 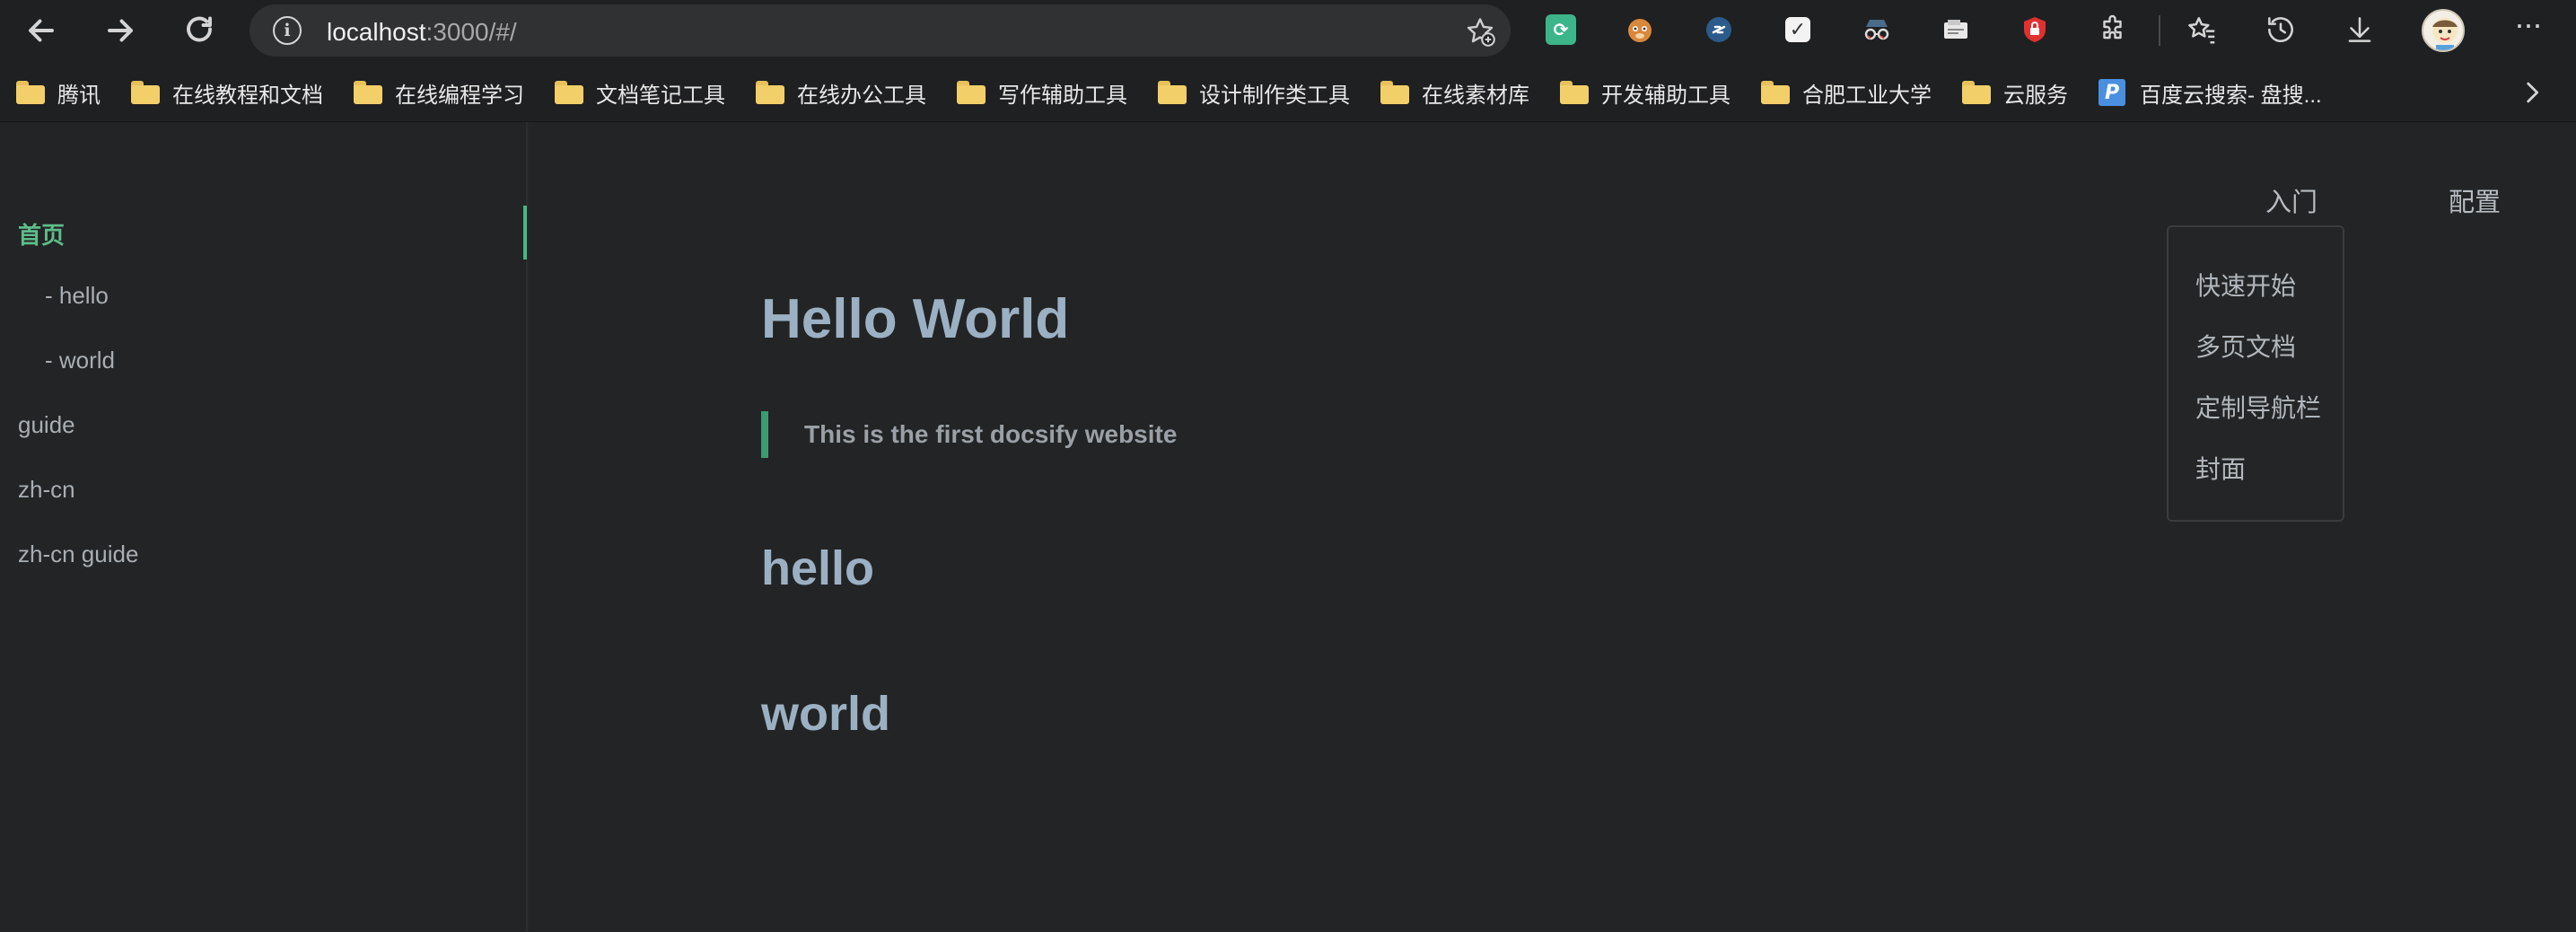 I want to click on reload-icon, so click(x=199, y=29).